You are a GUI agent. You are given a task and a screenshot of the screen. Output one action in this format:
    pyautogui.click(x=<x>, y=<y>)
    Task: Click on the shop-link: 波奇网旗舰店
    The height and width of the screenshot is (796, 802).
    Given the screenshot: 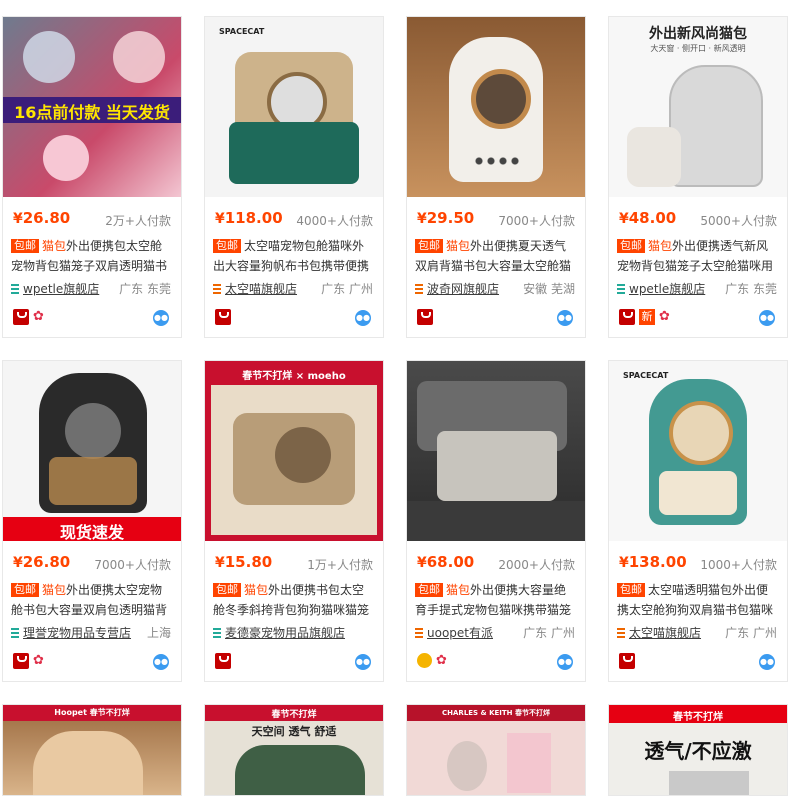 What is the action you would take?
    pyautogui.click(x=457, y=288)
    